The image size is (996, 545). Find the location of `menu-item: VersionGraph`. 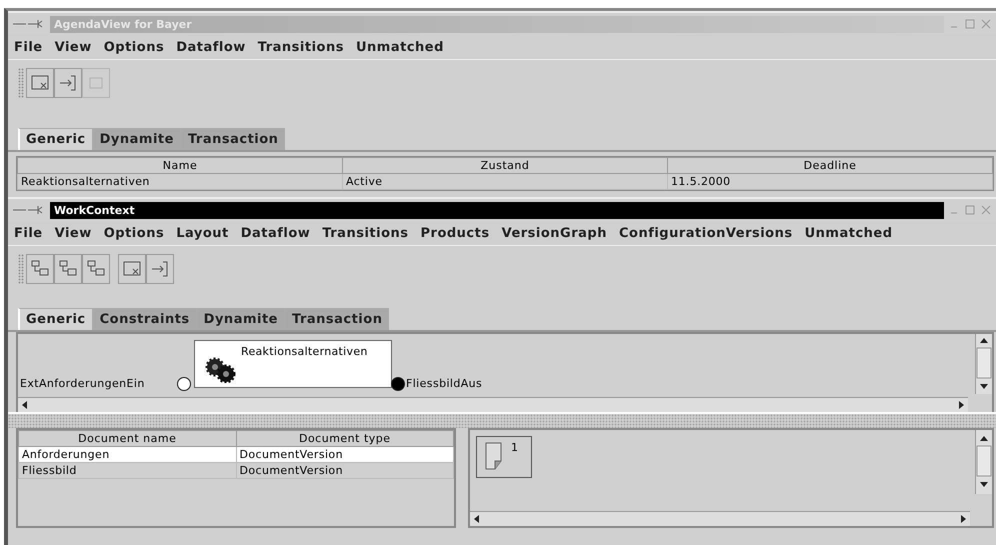

menu-item: VersionGraph is located at coordinates (554, 233).